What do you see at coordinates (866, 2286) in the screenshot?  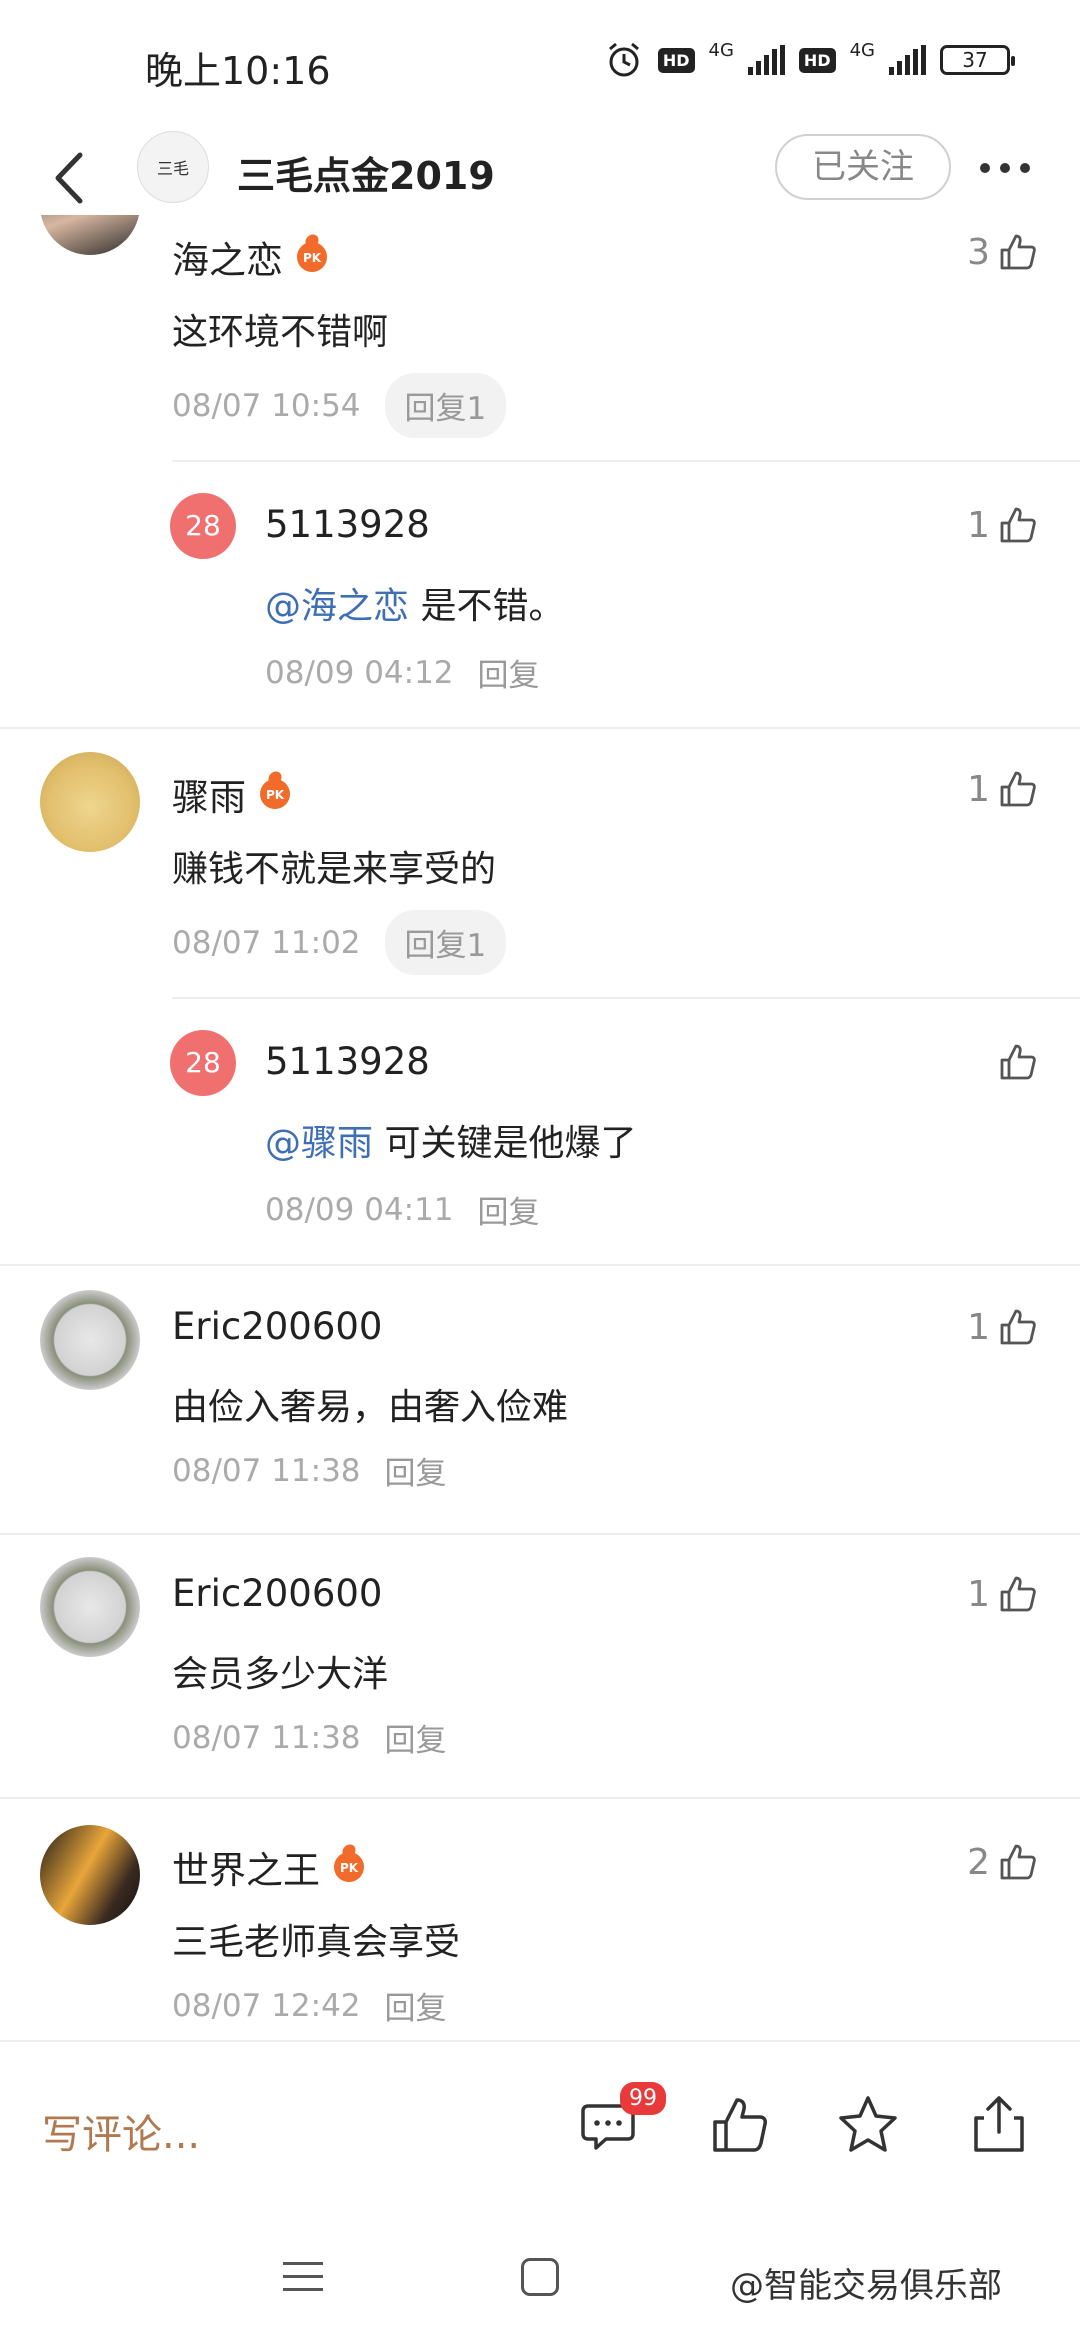 I see `watermark: @智能交易俱乐部` at bounding box center [866, 2286].